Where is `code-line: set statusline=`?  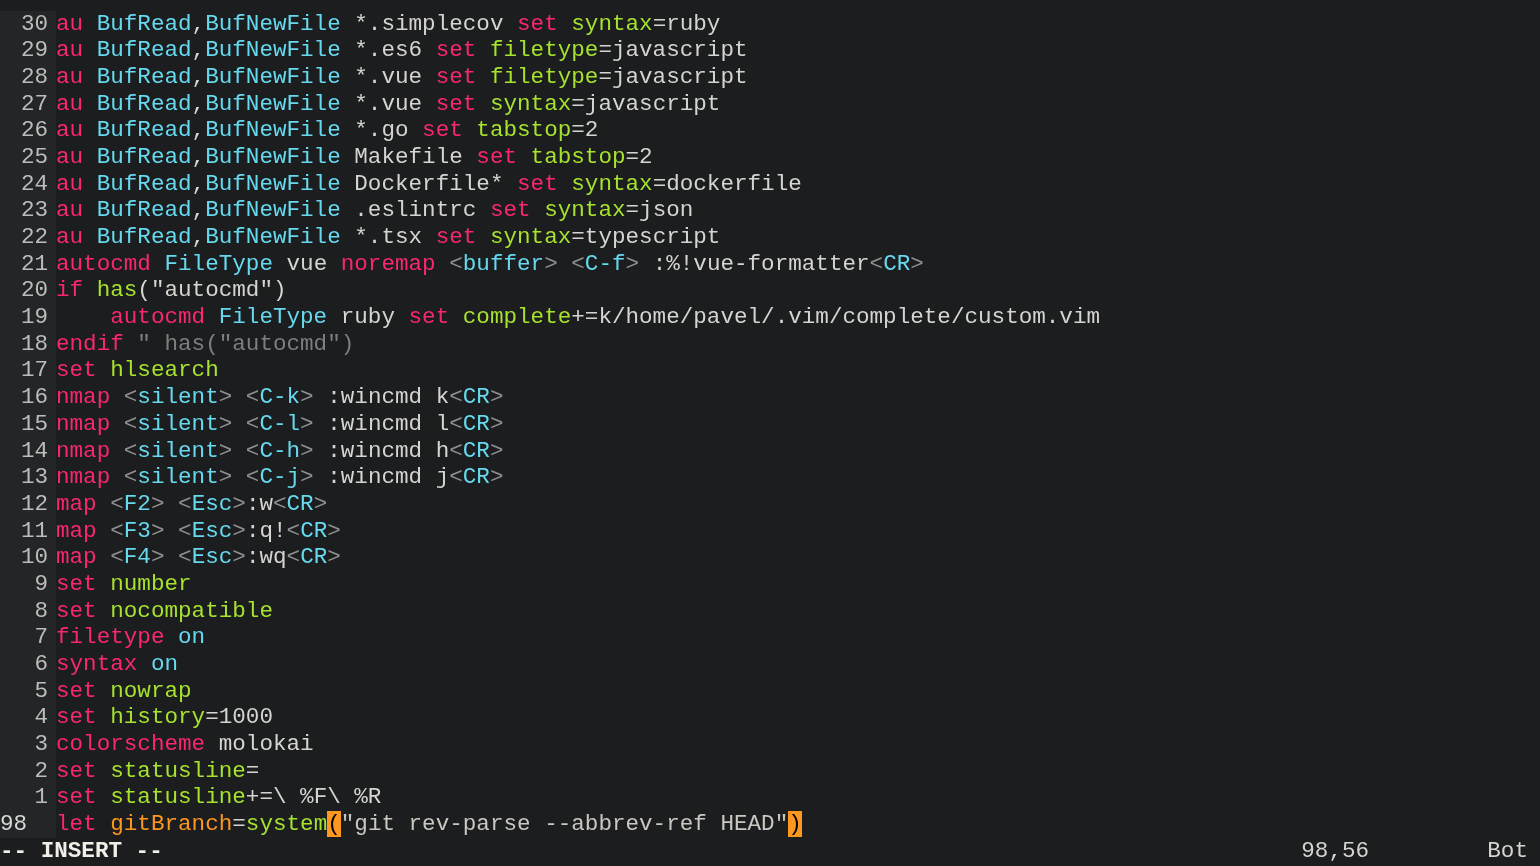 code-line: set statusline= is located at coordinates (158, 771).